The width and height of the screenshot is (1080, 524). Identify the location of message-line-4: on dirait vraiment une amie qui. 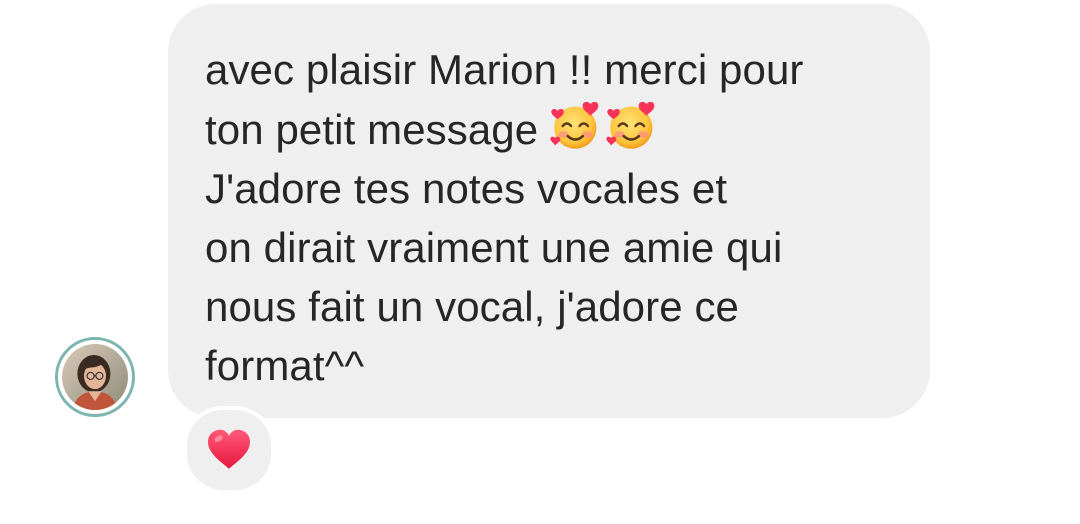
(494, 247).